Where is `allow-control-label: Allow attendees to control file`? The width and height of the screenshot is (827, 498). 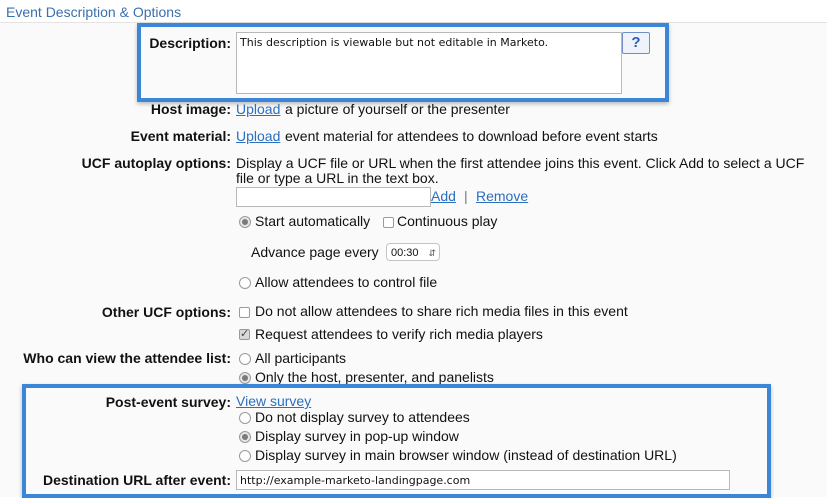 allow-control-label: Allow attendees to control file is located at coordinates (346, 282).